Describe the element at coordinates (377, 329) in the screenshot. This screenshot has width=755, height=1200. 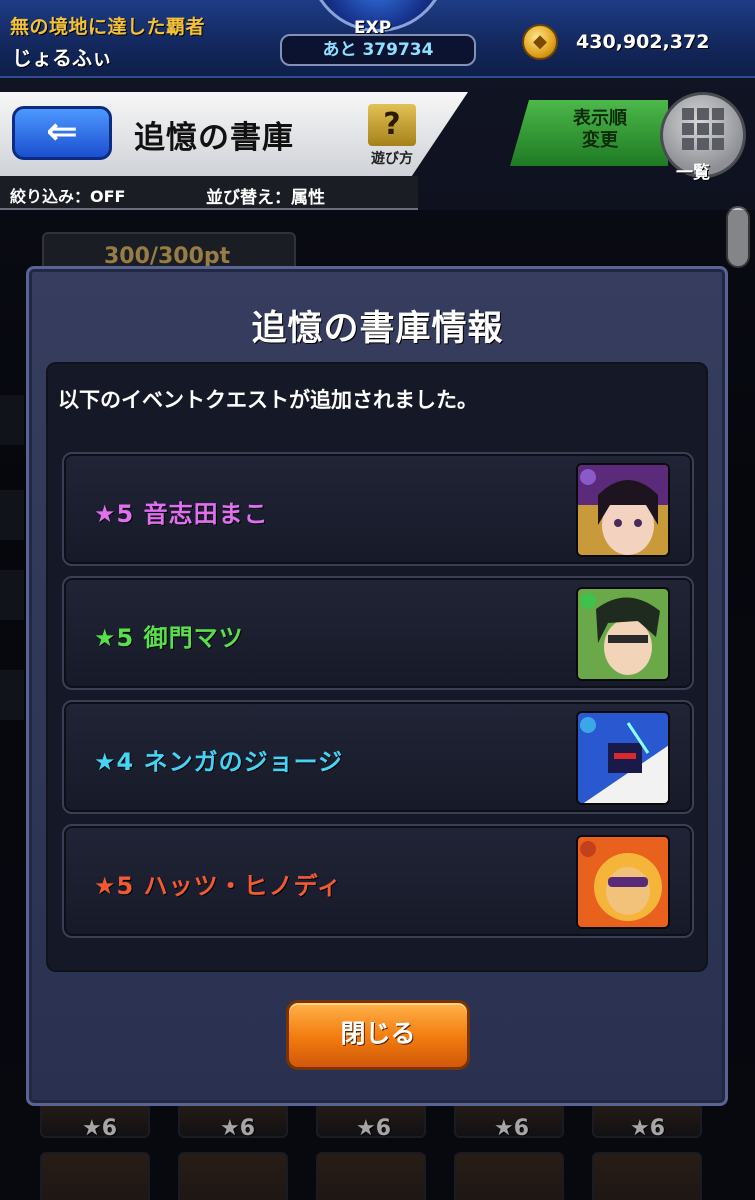
I see `dialog-title: 追憶の書庫情報` at that location.